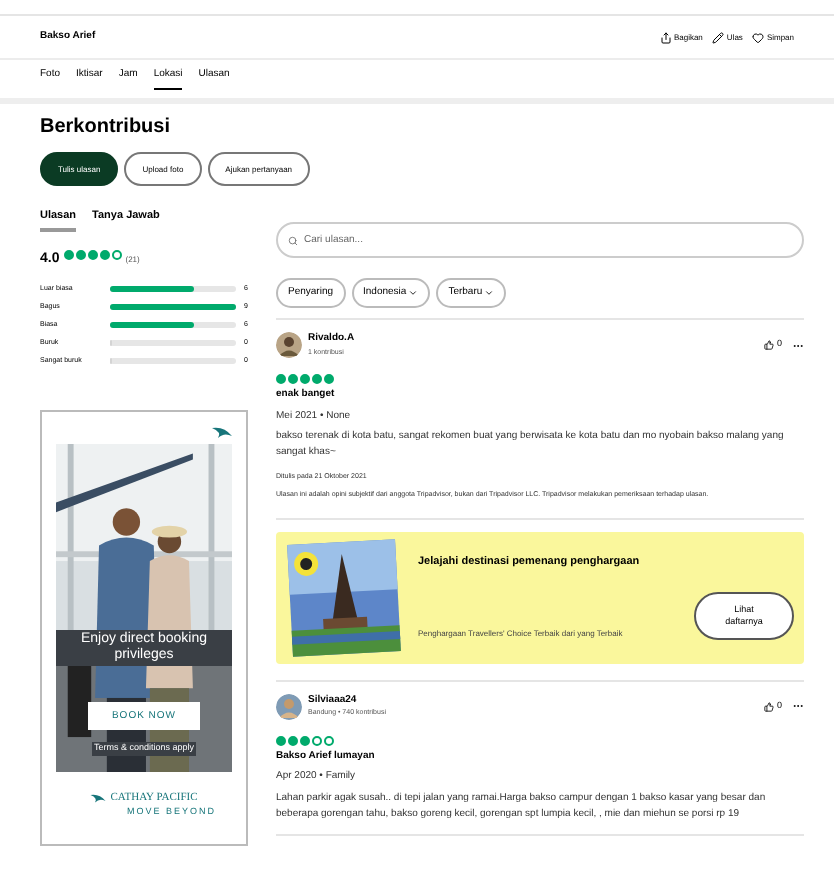  Describe the element at coordinates (665, 37) in the screenshot. I see `share-icon` at that location.